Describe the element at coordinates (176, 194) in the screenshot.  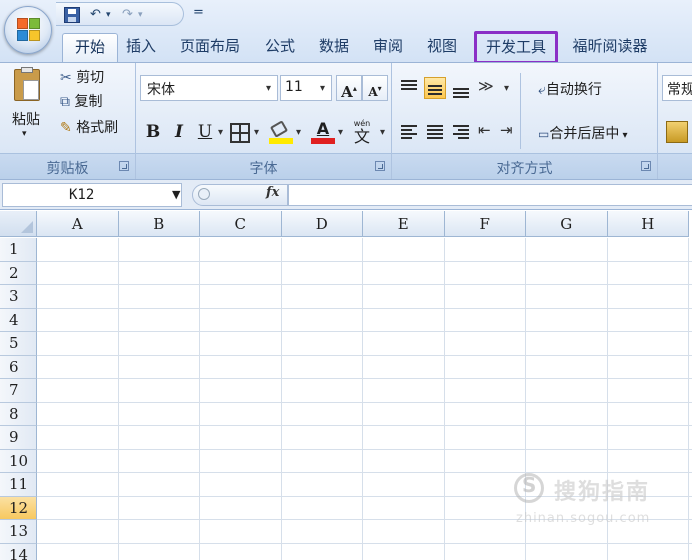
I see `name-box-dropdown-icon: ▼` at that location.